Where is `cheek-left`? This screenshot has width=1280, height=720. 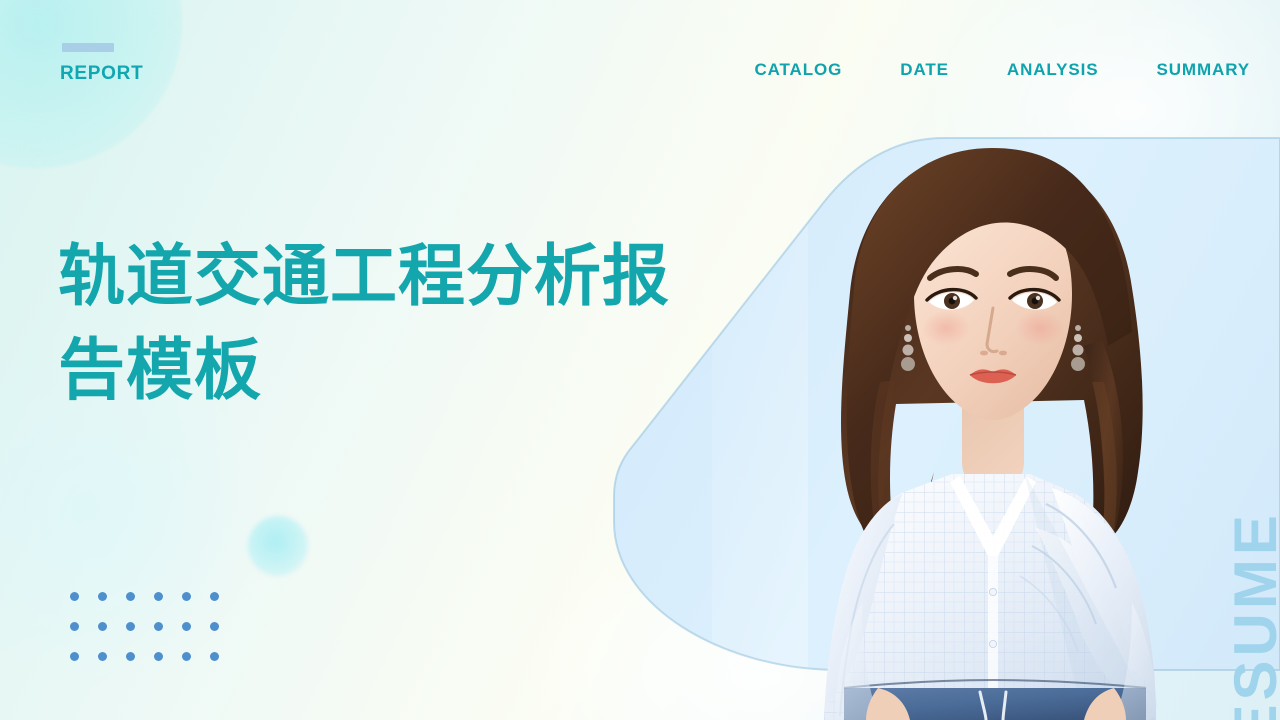
cheek-left is located at coordinates (946, 328).